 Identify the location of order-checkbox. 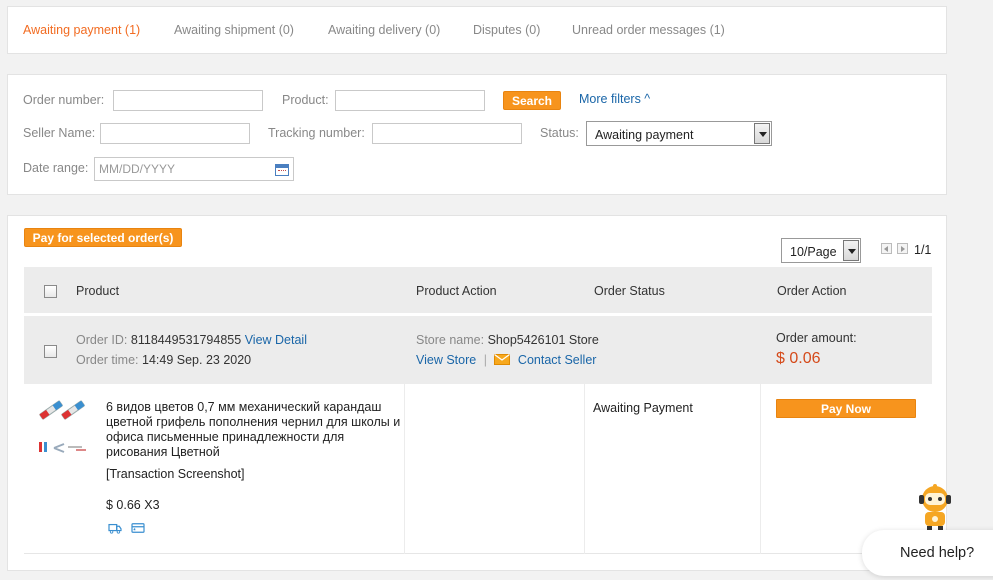
(50, 351).